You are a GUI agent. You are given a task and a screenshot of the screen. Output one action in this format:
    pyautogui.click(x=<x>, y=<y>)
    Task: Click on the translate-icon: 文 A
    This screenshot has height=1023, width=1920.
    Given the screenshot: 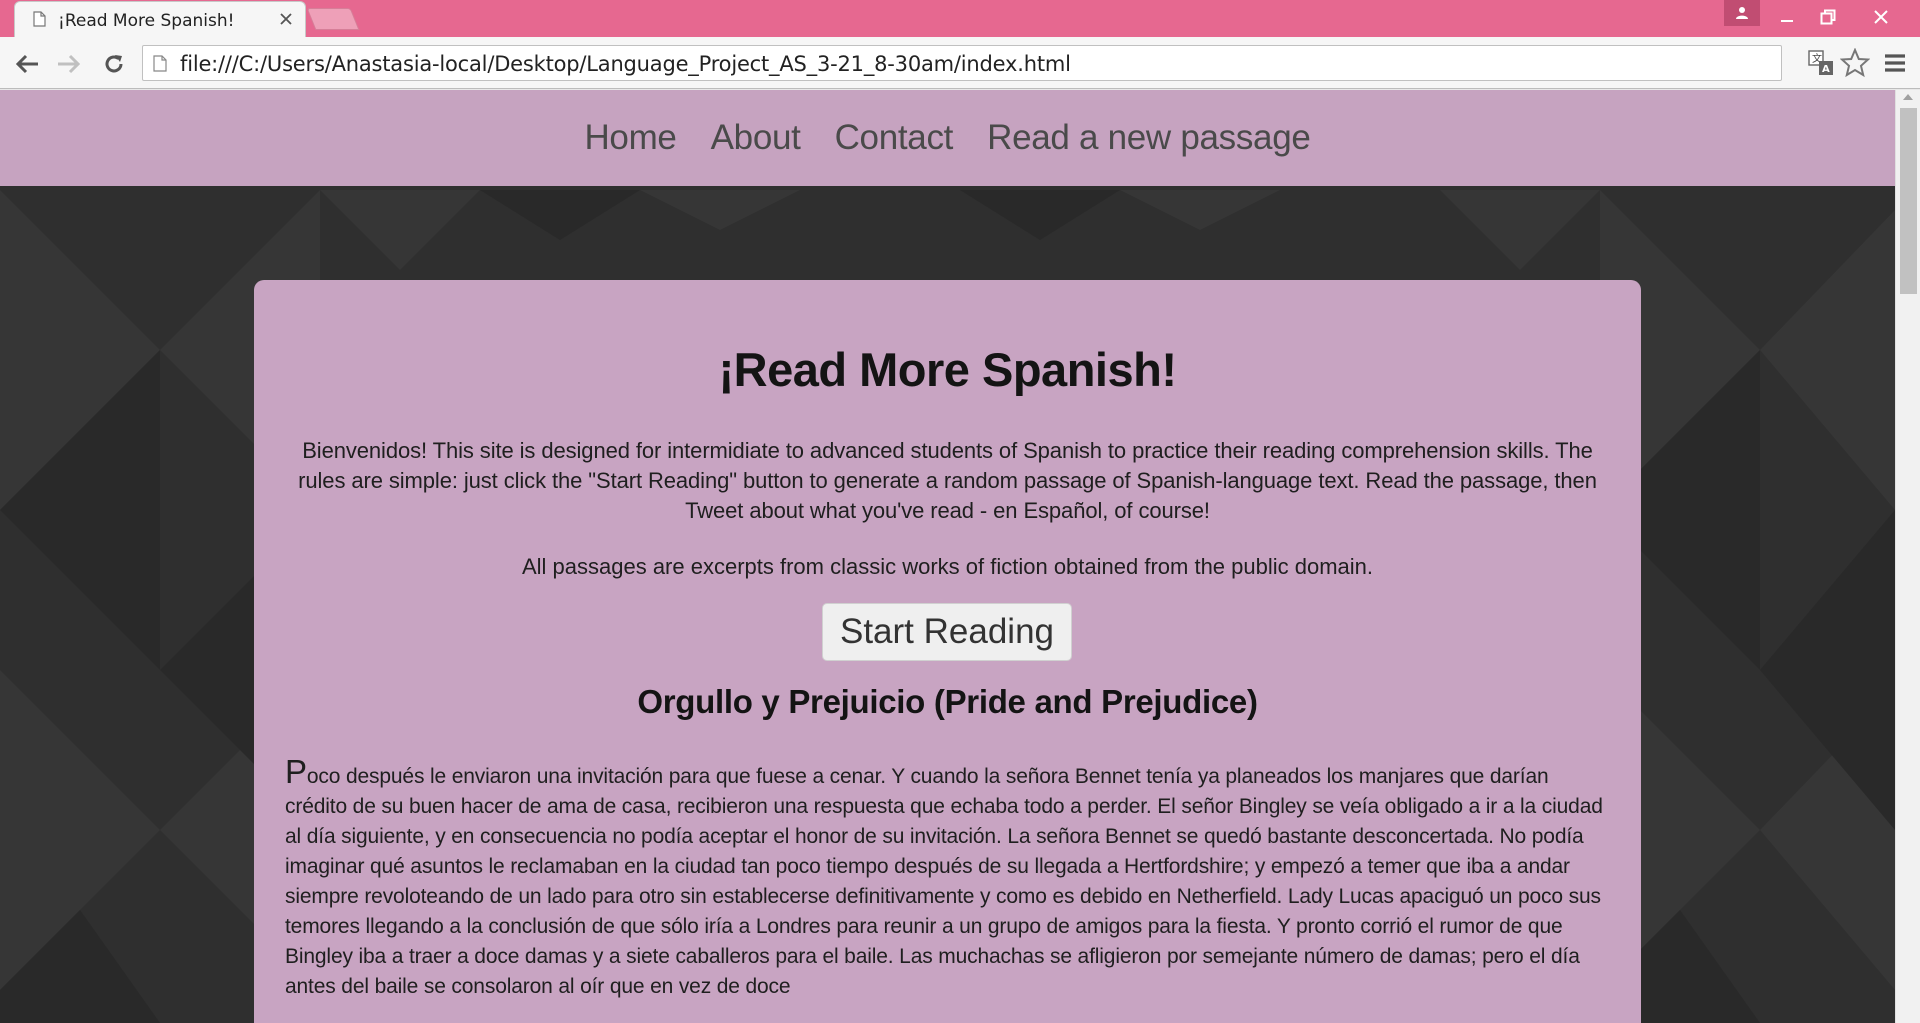 What is the action you would take?
    pyautogui.click(x=1821, y=63)
    